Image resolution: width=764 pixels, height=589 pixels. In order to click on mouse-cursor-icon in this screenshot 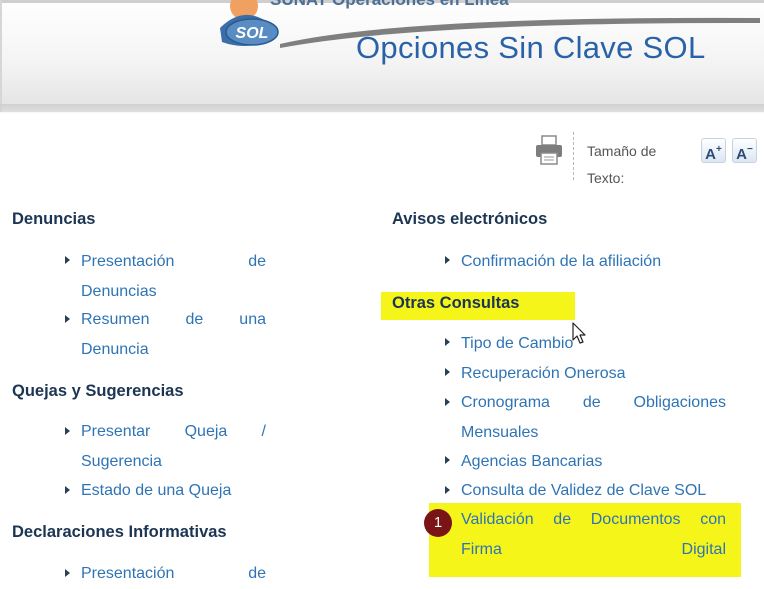, I will do `click(579, 333)`.